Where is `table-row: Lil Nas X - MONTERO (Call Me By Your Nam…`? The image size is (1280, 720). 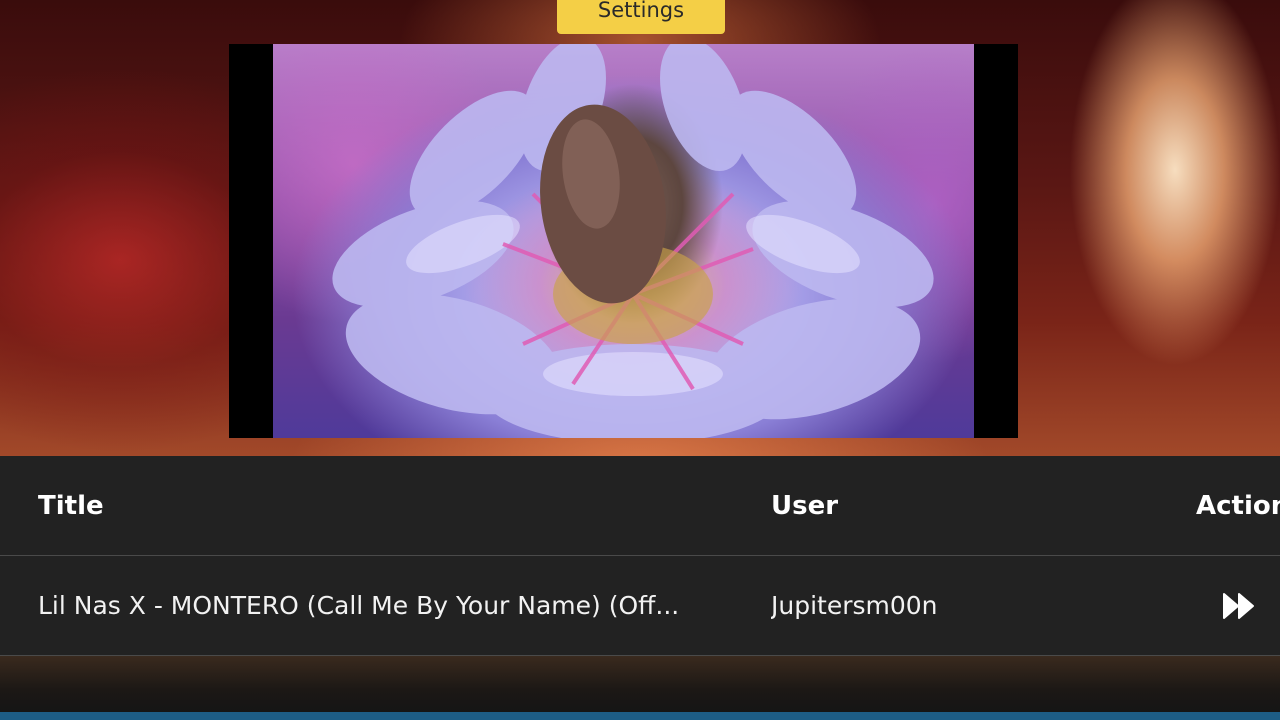 table-row: Lil Nas X - MONTERO (Call Me By Your Nam… is located at coordinates (640, 606).